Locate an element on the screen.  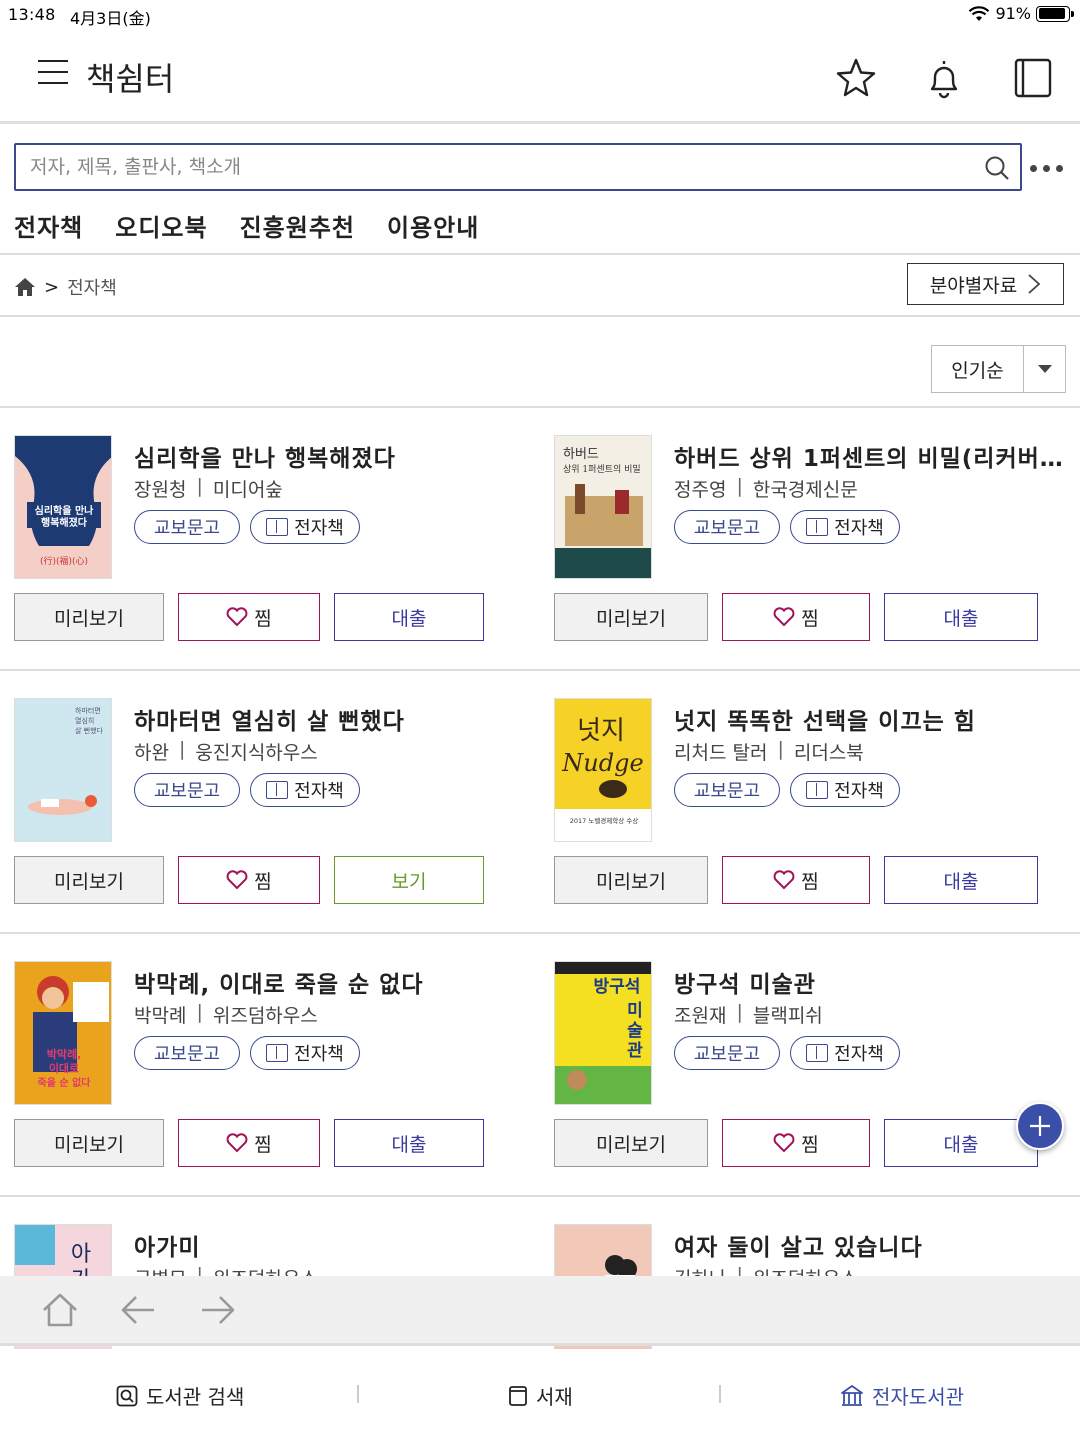
back-arrow-icon is located at coordinates (138, 1310).